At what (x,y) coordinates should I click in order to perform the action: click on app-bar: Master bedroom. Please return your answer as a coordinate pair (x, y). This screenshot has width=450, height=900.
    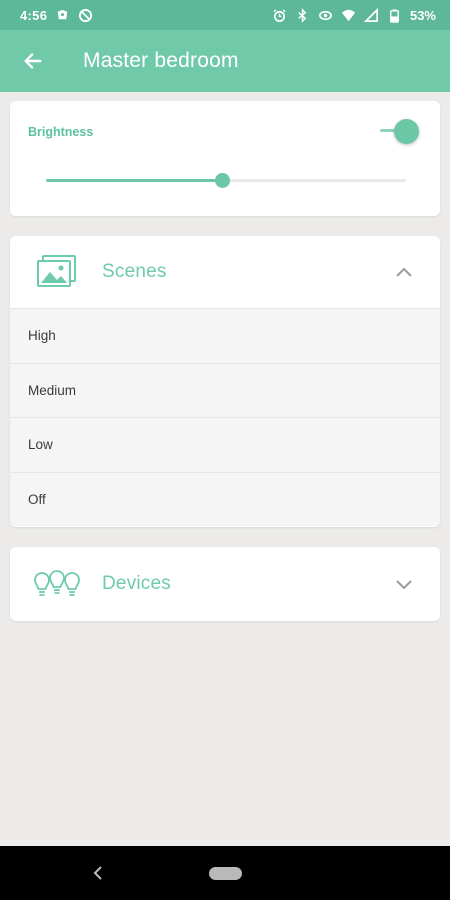
    Looking at the image, I should click on (225, 61).